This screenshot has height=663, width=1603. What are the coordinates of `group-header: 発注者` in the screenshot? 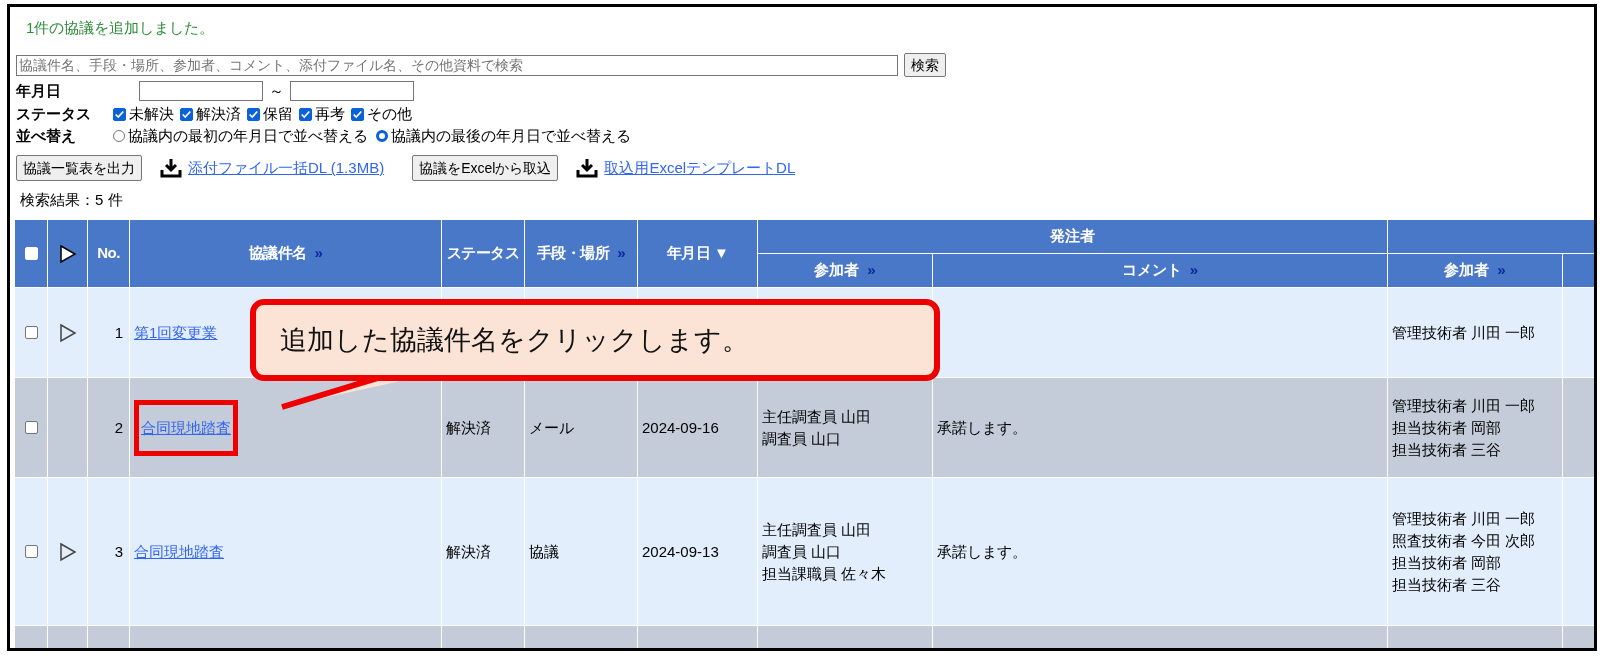 It's located at (1072, 236).